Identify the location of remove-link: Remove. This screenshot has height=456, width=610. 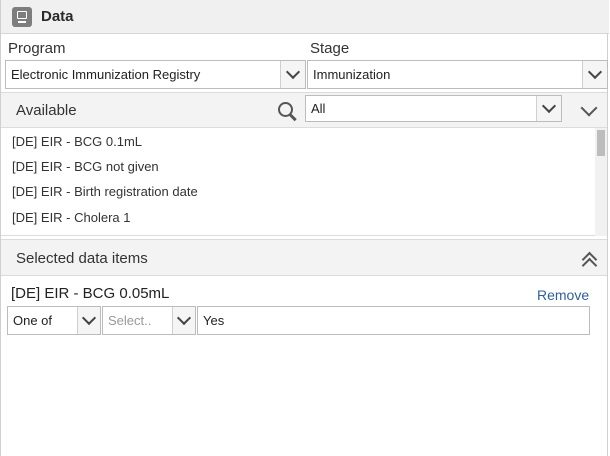
(563, 295).